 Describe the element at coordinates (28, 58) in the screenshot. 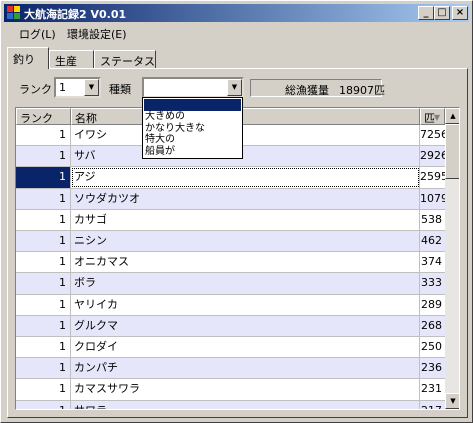

I see `tab-fishing: 釣り` at that location.